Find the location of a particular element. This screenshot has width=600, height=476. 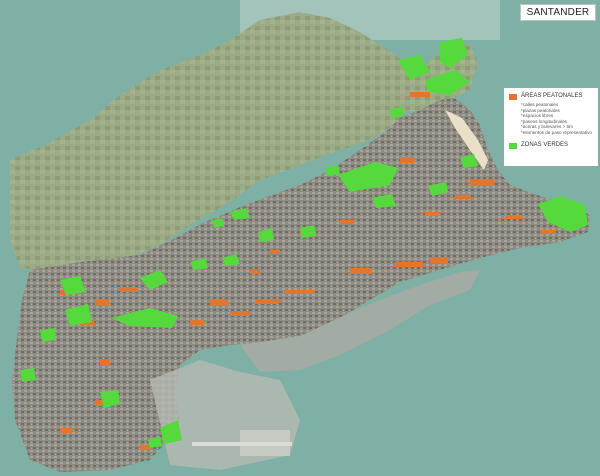

green-swatch is located at coordinates (513, 145).